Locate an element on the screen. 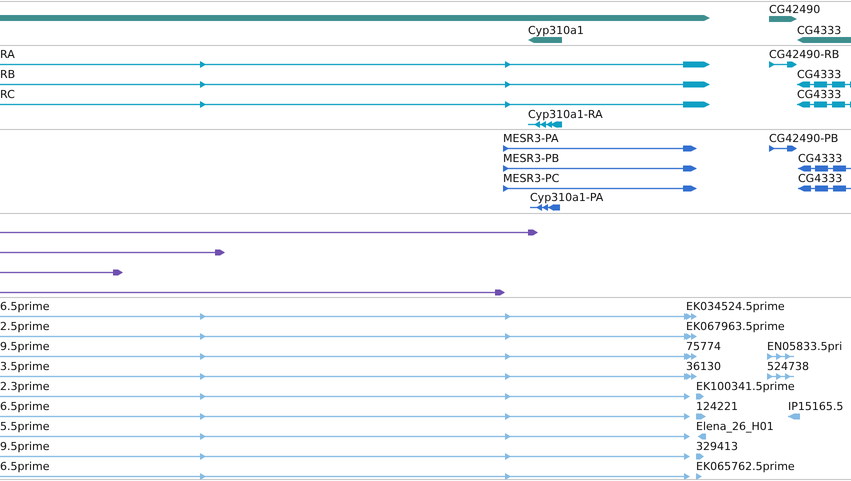 This screenshot has width=851, height=481. feature-label: EK065762.5prime is located at coordinates (745, 466).